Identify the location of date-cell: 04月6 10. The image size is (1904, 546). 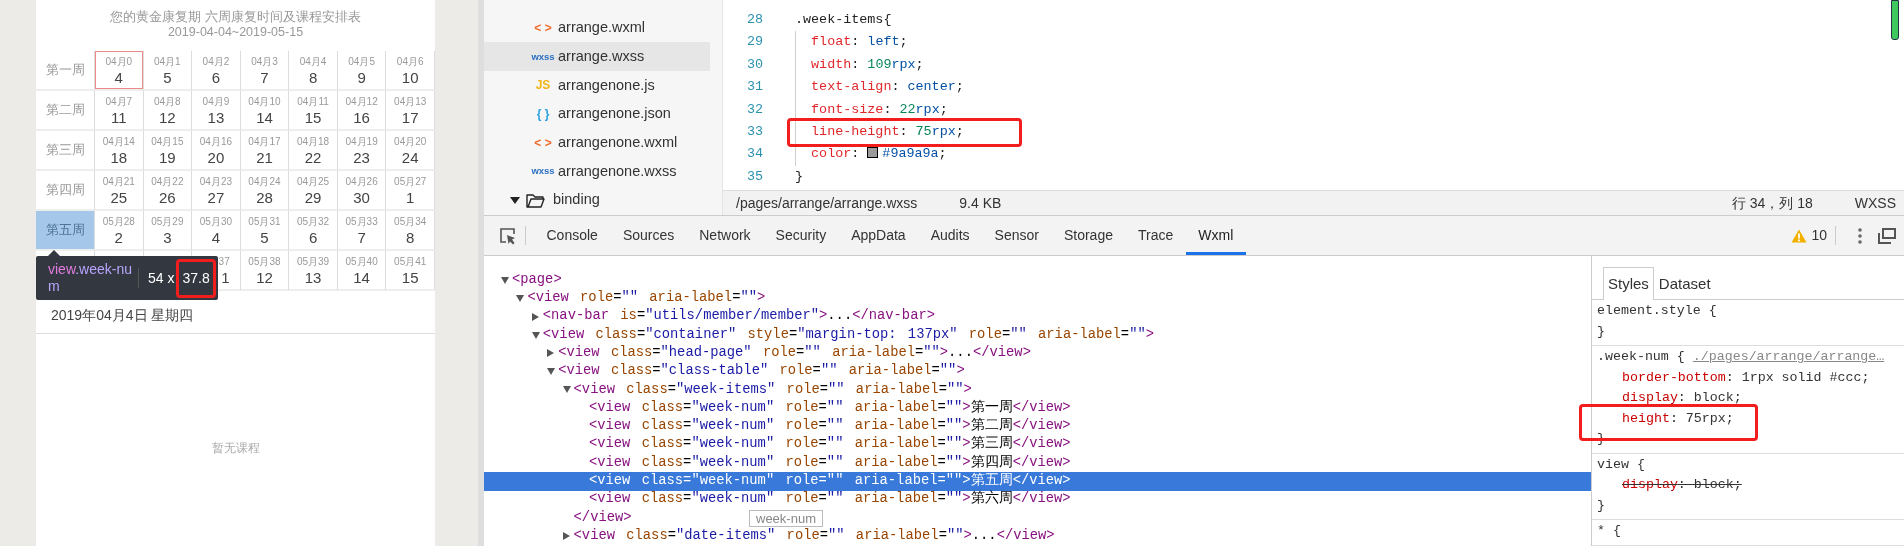
(410, 71).